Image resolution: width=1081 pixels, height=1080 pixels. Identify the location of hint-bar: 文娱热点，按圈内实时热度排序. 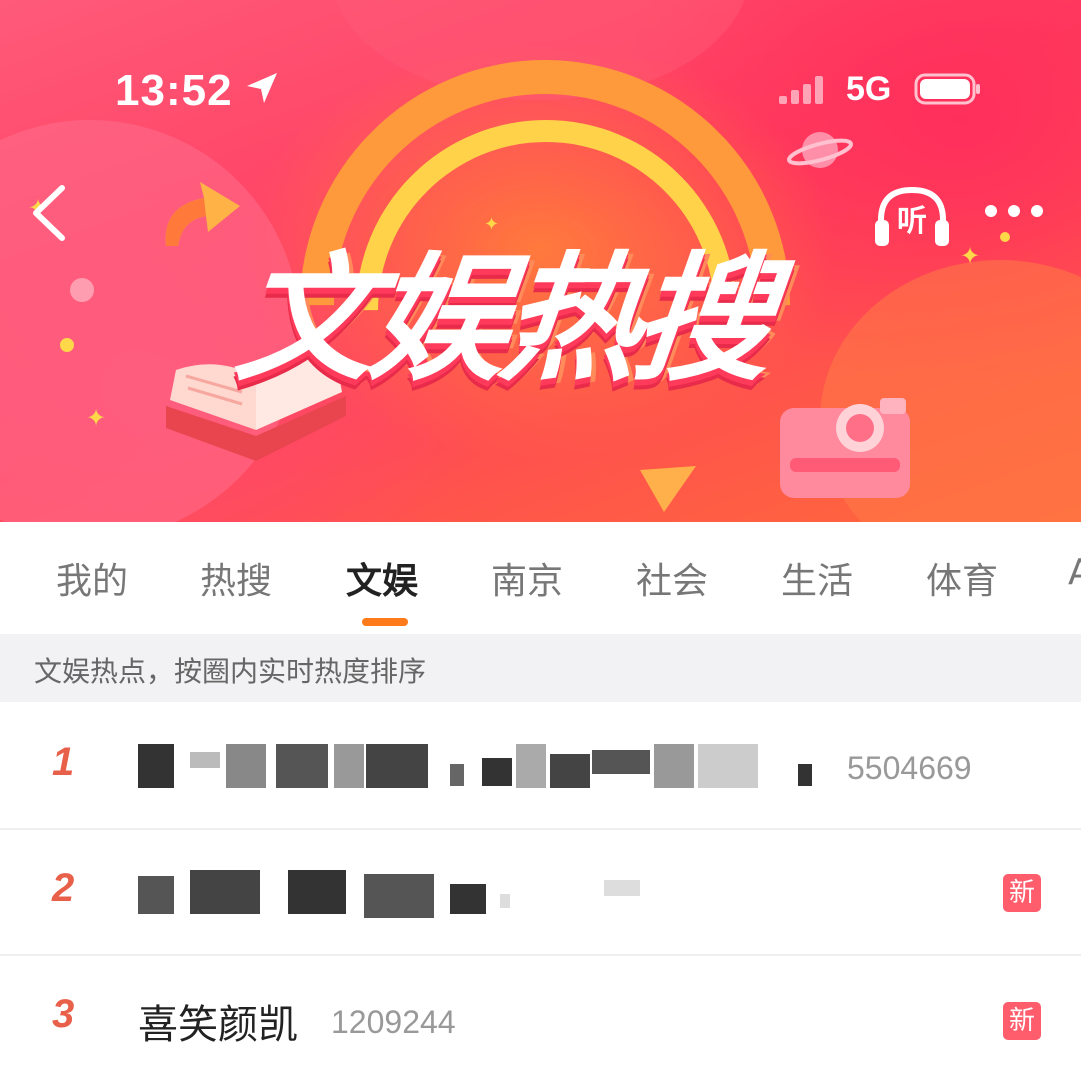
(540, 668).